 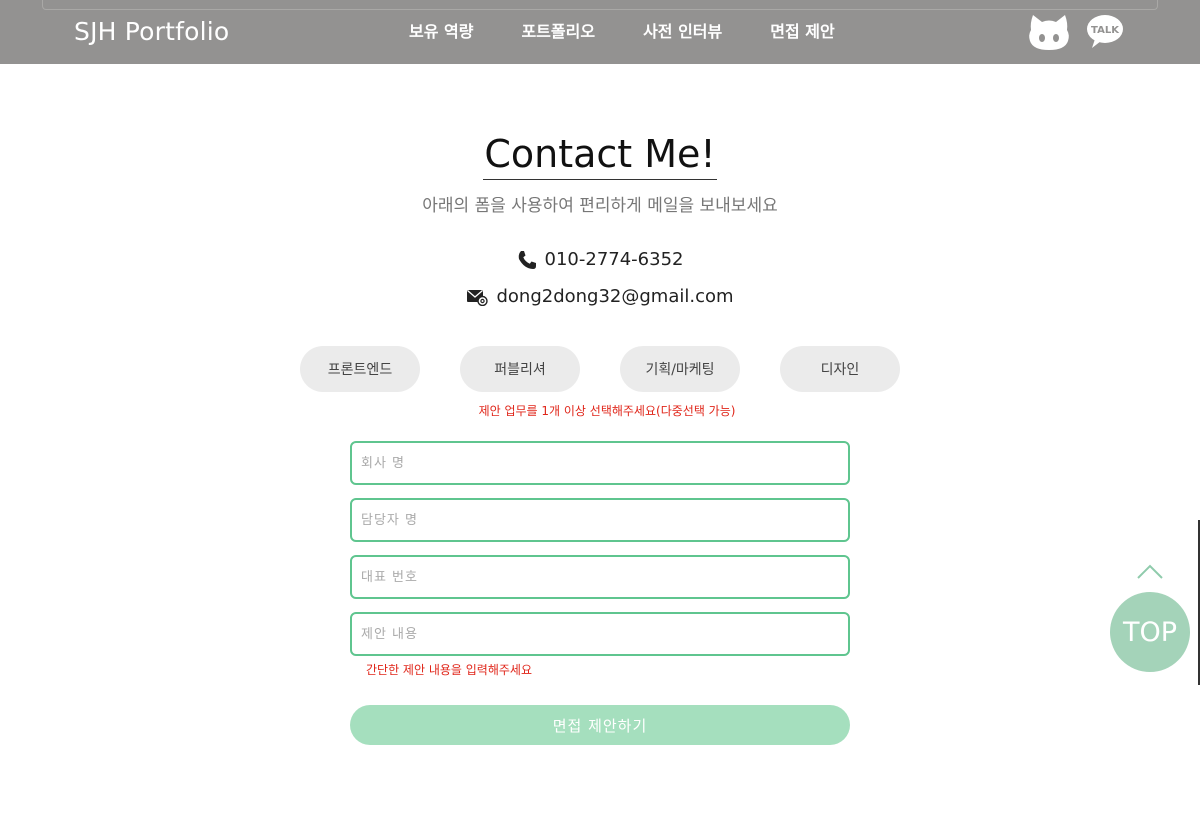 What do you see at coordinates (1150, 632) in the screenshot?
I see `scroll-top-button: TOP` at bounding box center [1150, 632].